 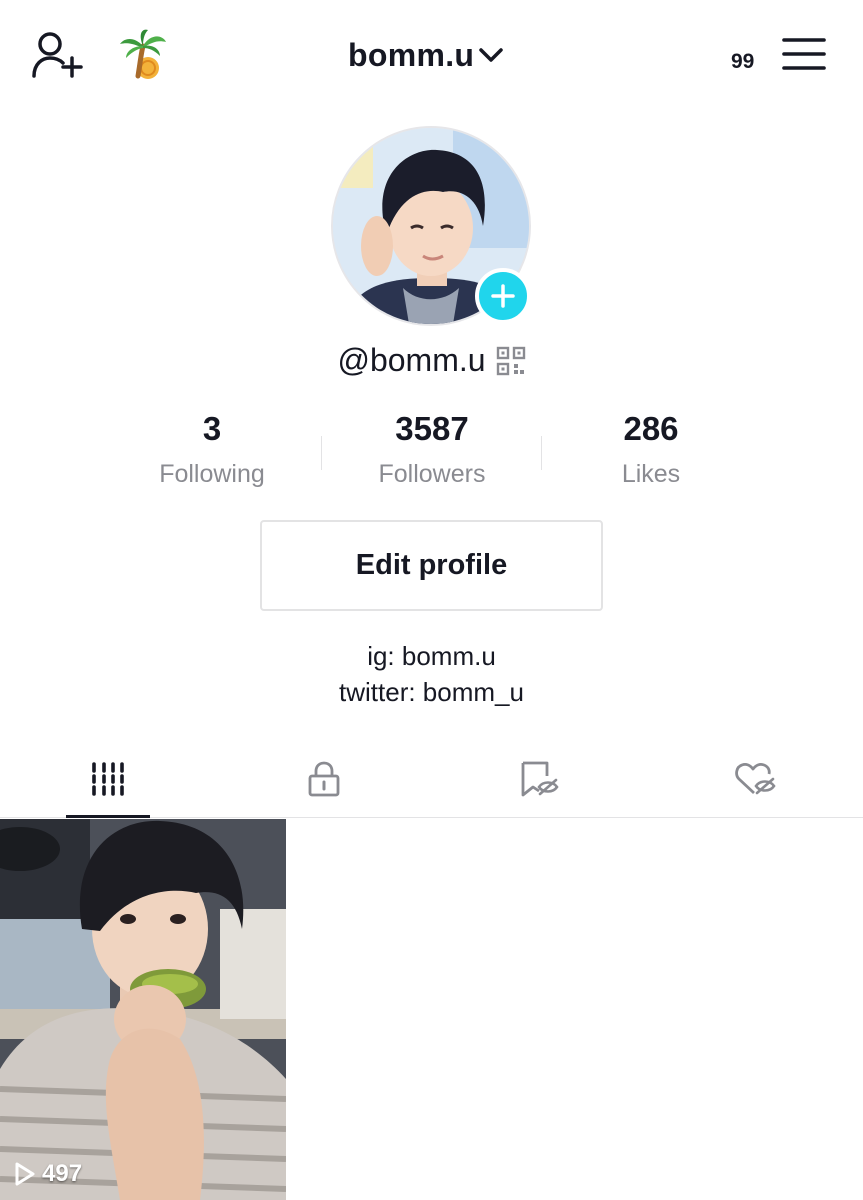 I want to click on palm-tree-coin-icon, so click(x=143, y=54).